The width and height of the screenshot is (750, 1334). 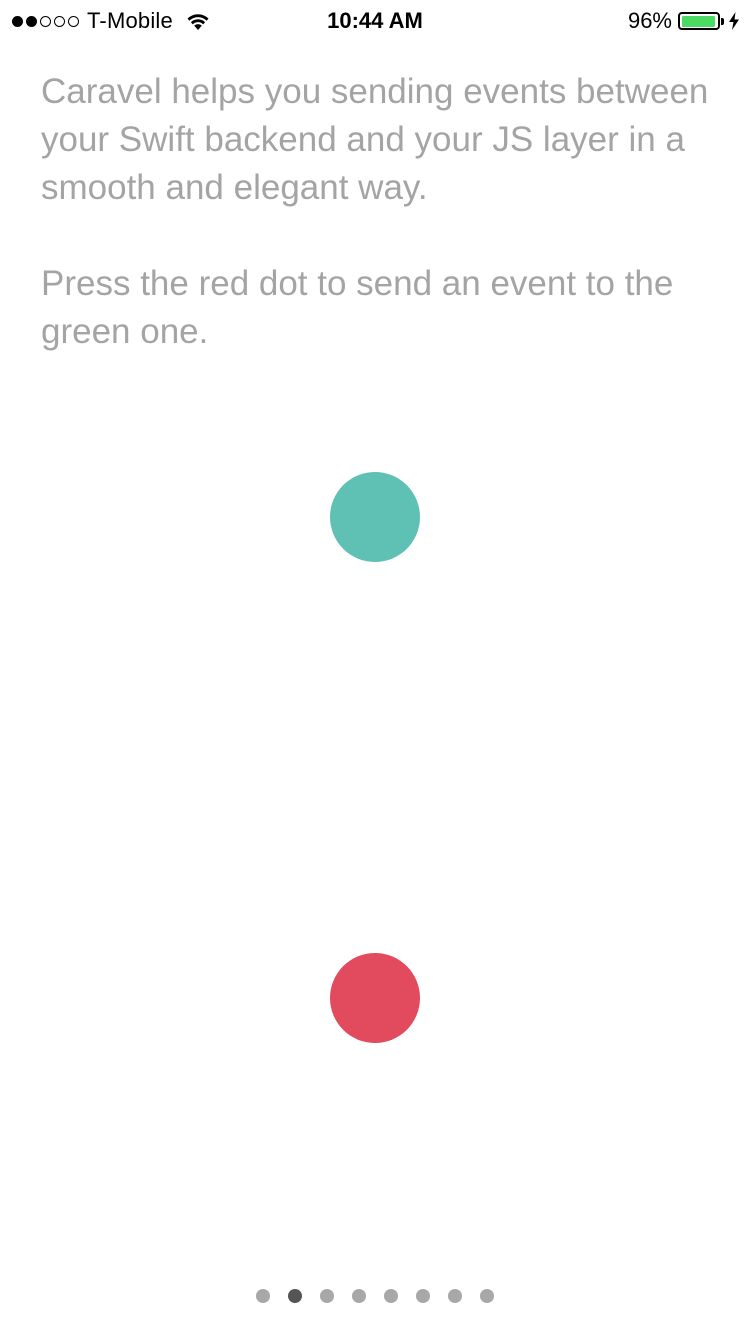 What do you see at coordinates (375, 20) in the screenshot?
I see `status-bar: T-Mobile 10:44 AM 96%` at bounding box center [375, 20].